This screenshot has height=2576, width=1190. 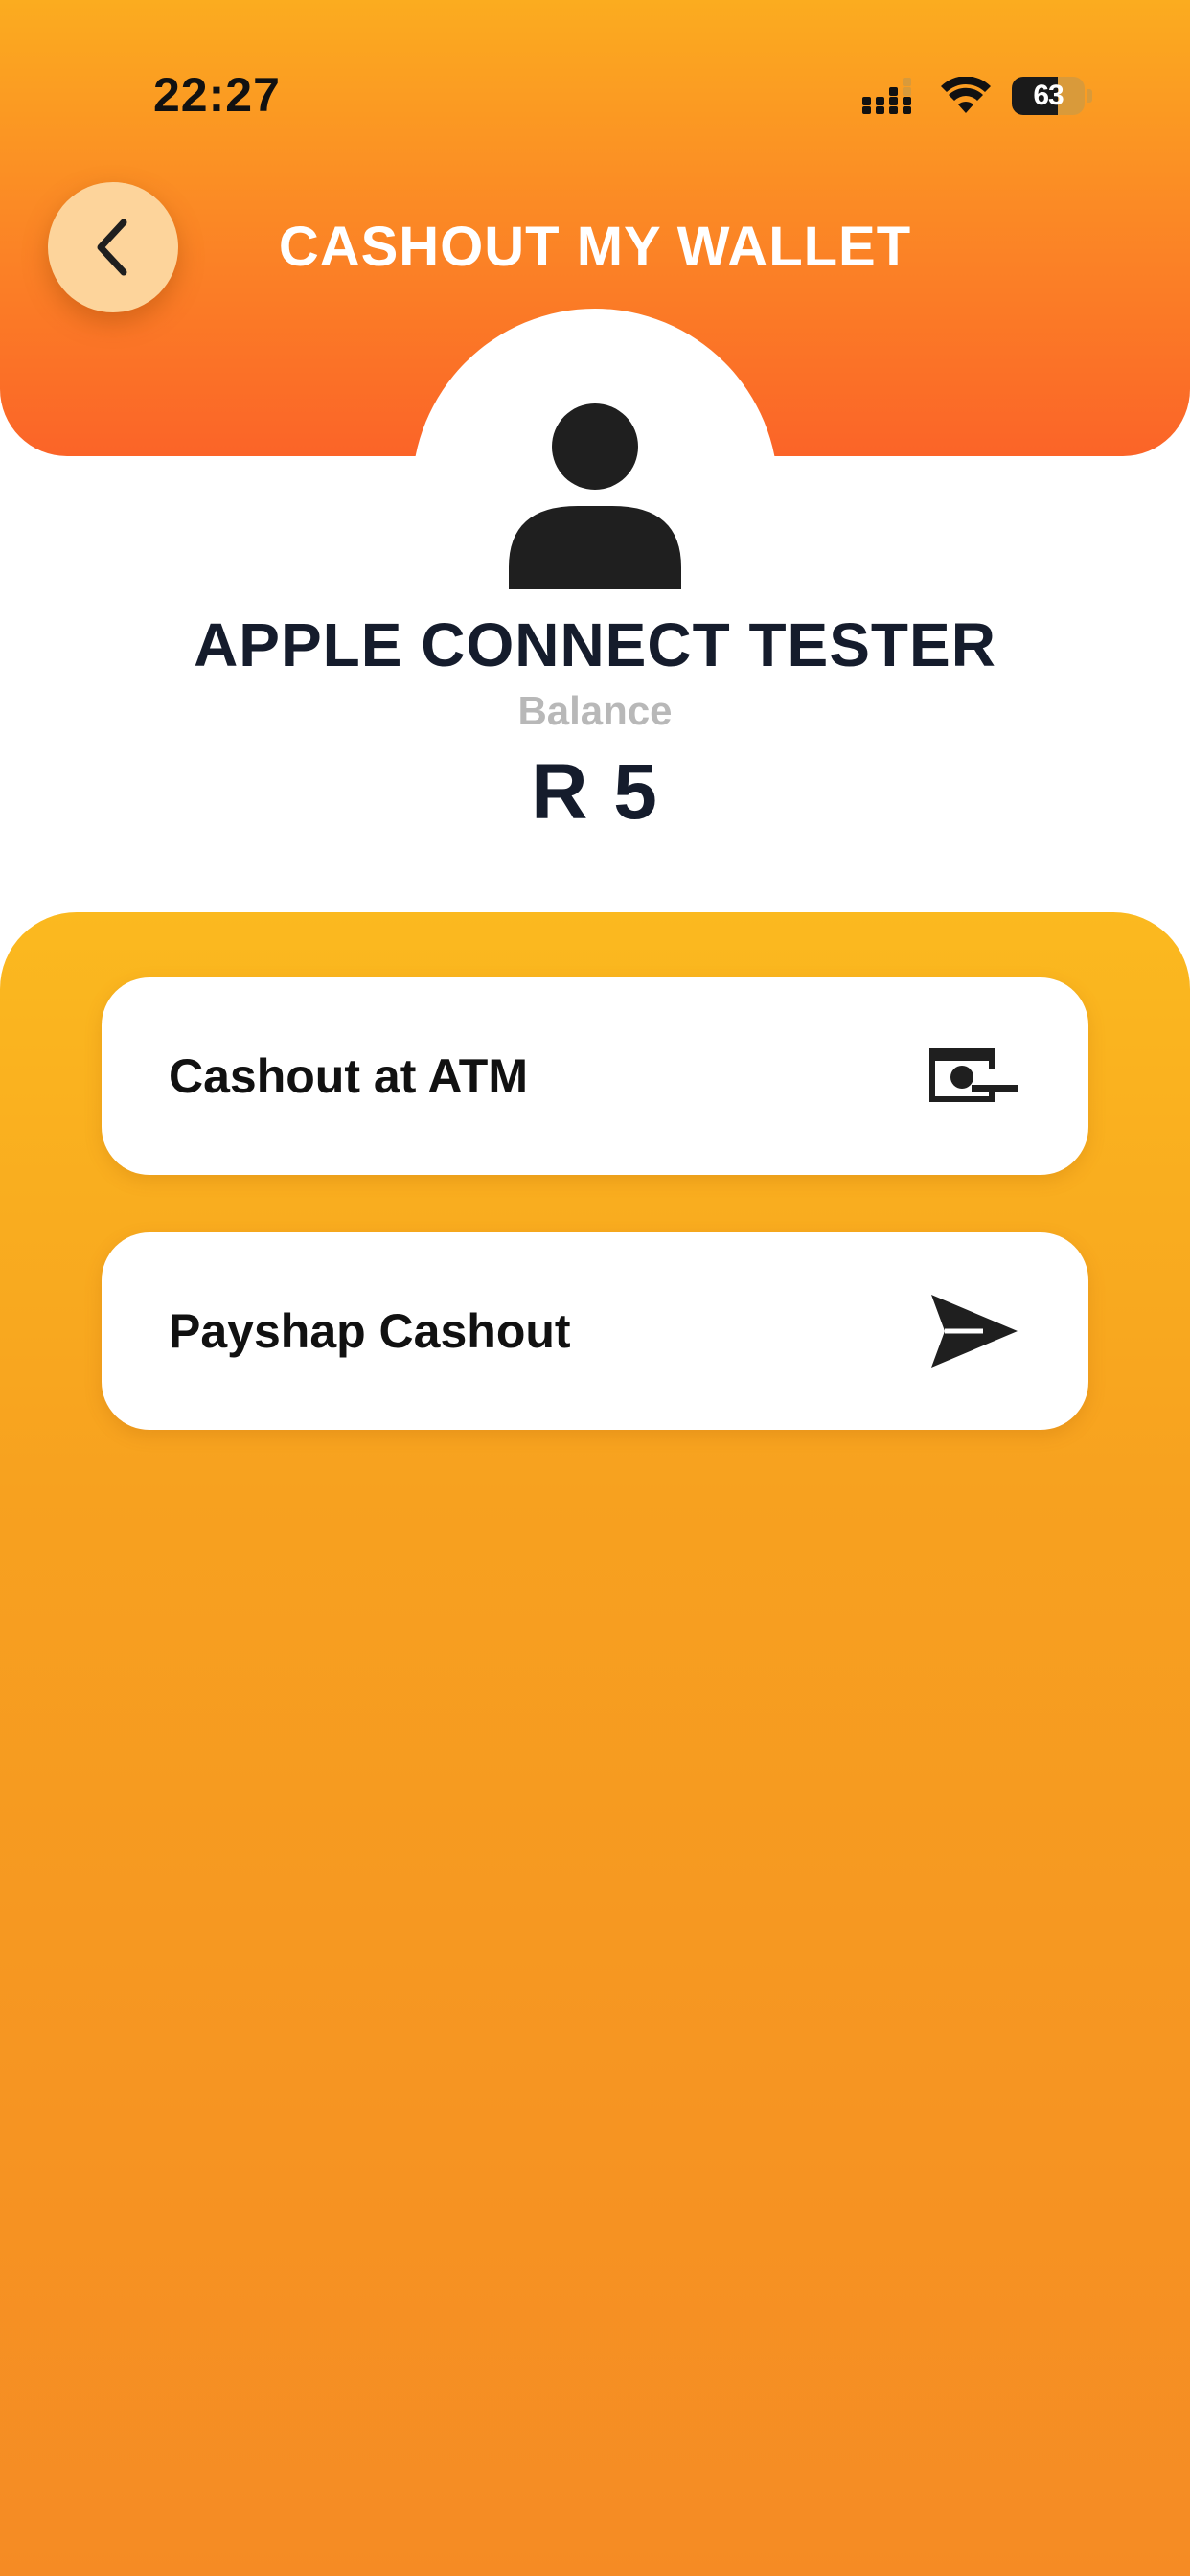 I want to click on battery-level: 63, so click(x=1048, y=95).